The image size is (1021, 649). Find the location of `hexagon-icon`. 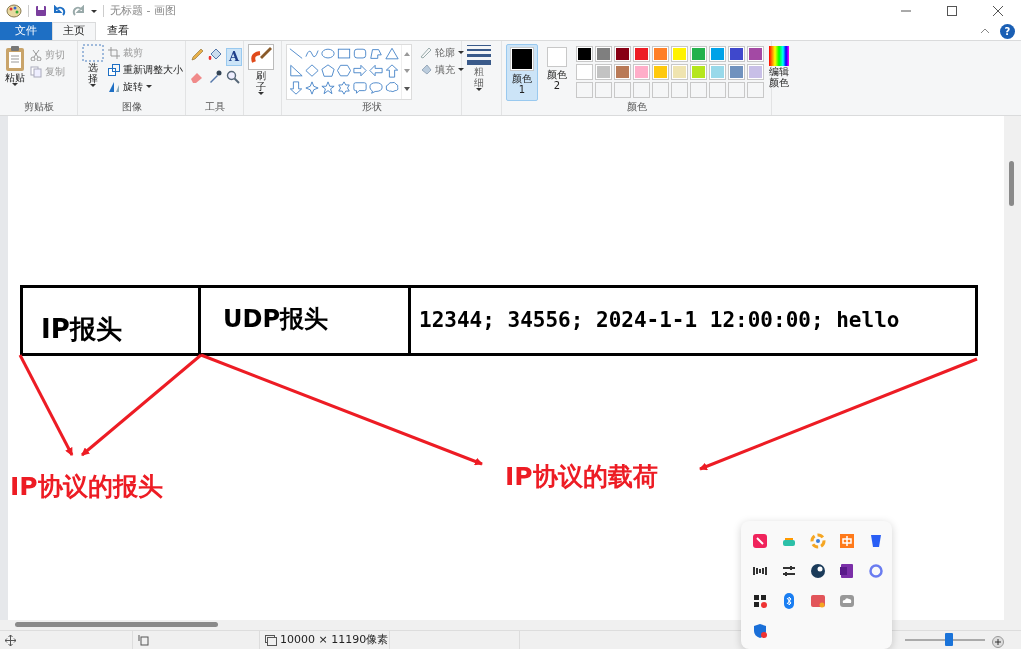

hexagon-icon is located at coordinates (344, 71).